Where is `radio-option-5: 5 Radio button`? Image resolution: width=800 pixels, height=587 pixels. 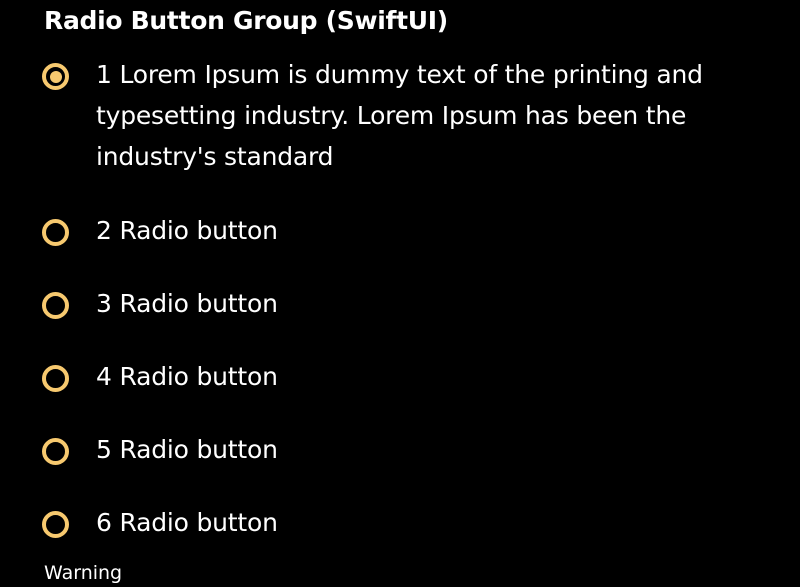
radio-option-5: 5 Radio button is located at coordinates (160, 451).